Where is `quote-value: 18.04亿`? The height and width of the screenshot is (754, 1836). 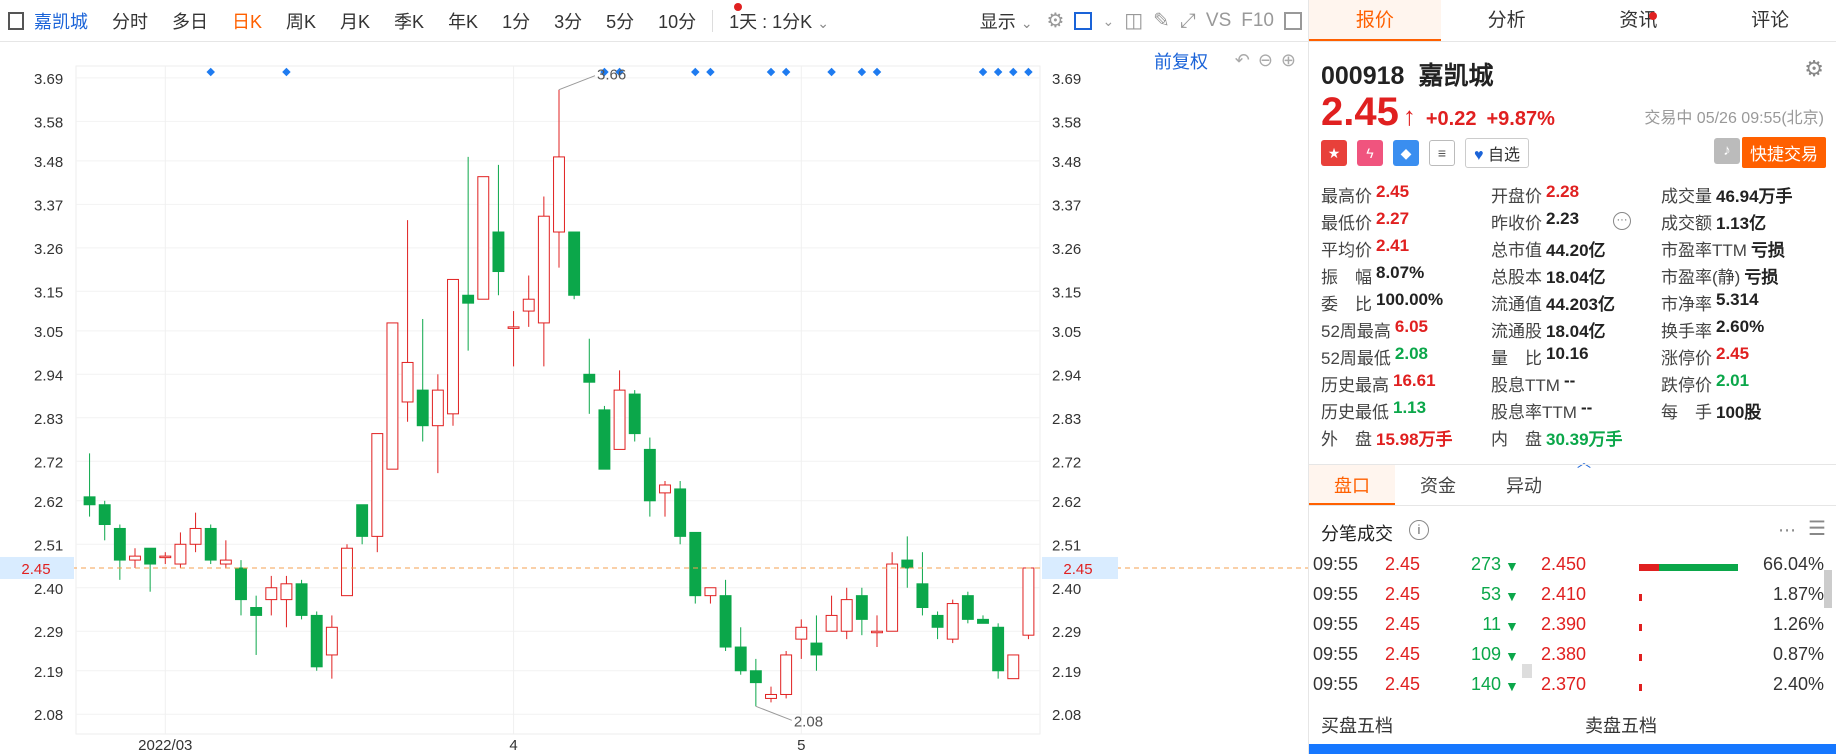 quote-value: 18.04亿 is located at coordinates (1576, 277).